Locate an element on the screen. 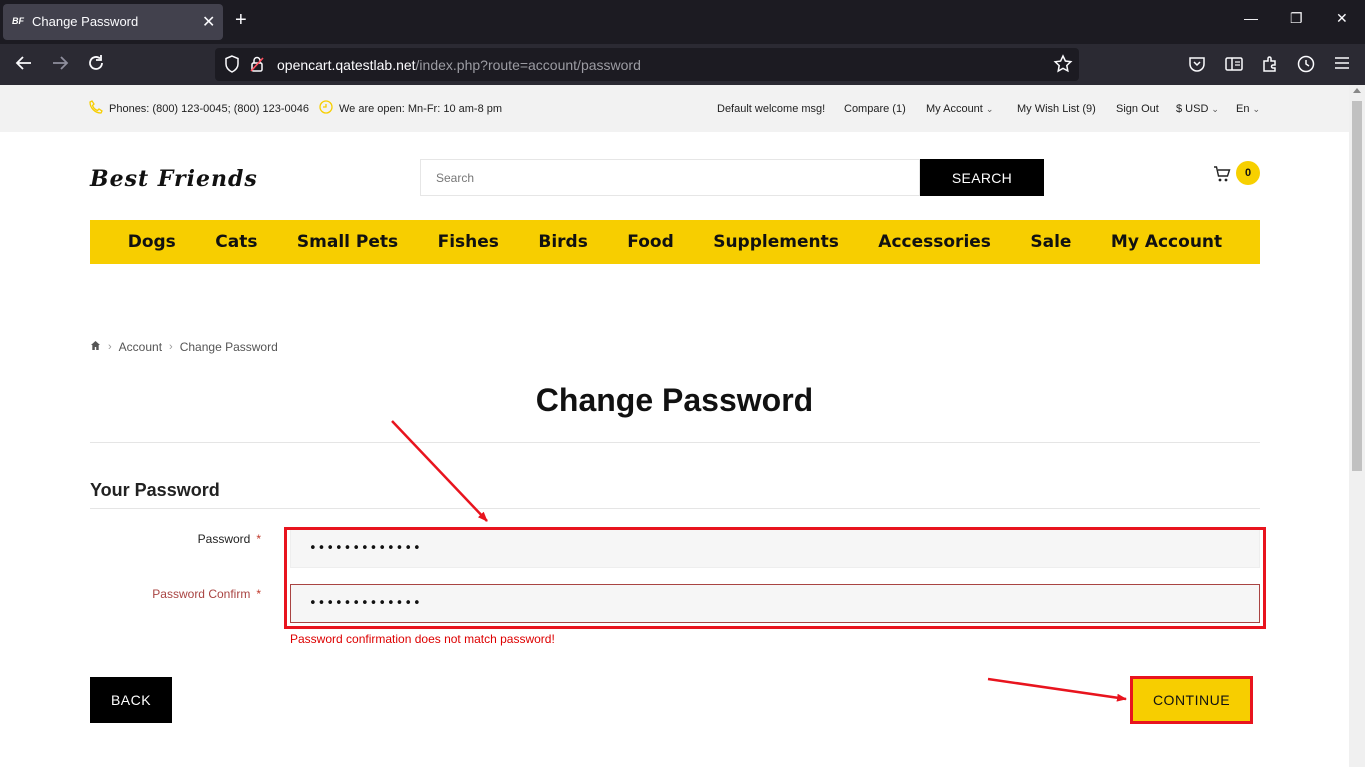 Image resolution: width=1365 pixels, height=767 pixels. forward-arrow-icon is located at coordinates (60, 65).